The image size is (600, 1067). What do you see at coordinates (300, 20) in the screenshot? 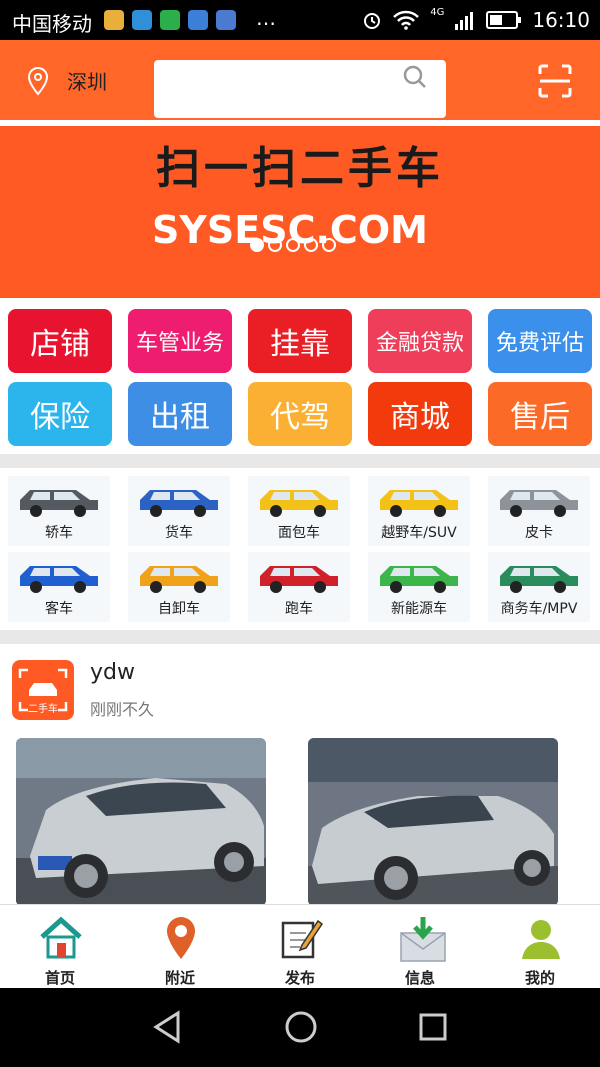
I see `status-bar: 中国移动 … 4G 16:10` at bounding box center [300, 20].